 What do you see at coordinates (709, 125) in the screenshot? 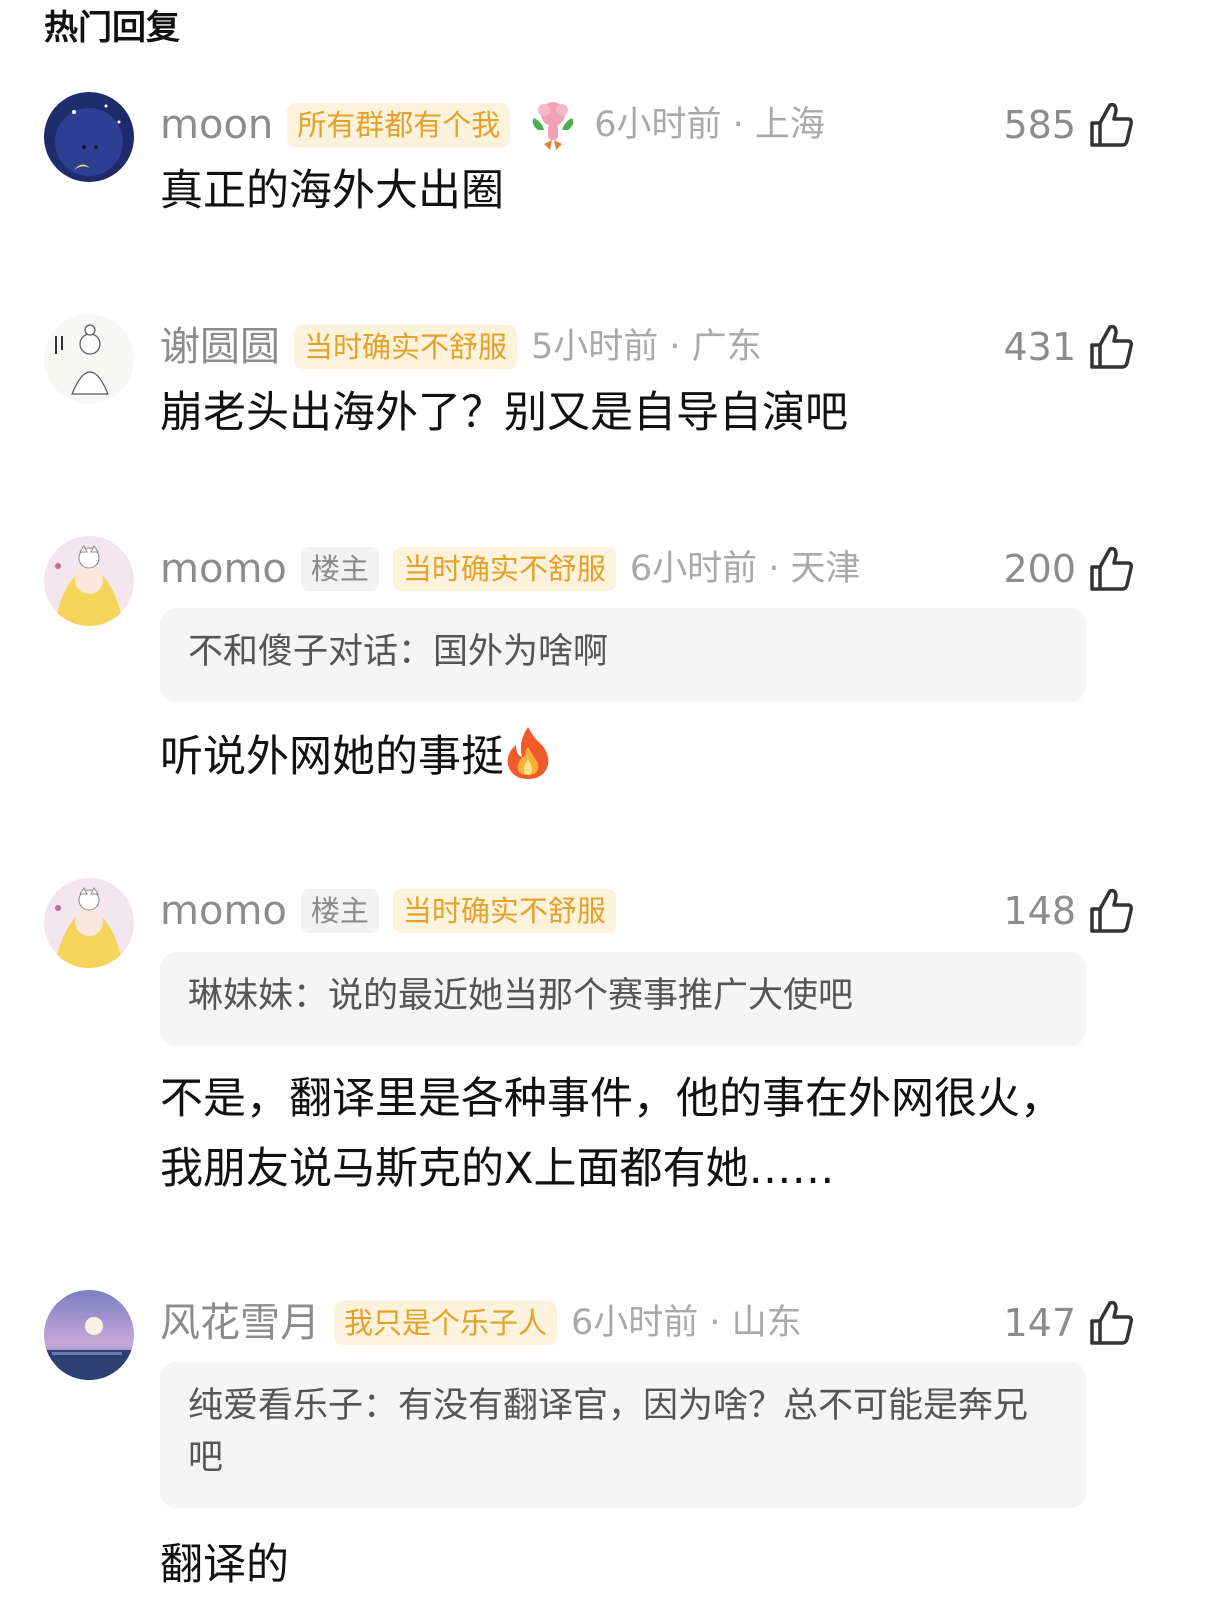
I see `time-location: 6小时前 · 上海` at bounding box center [709, 125].